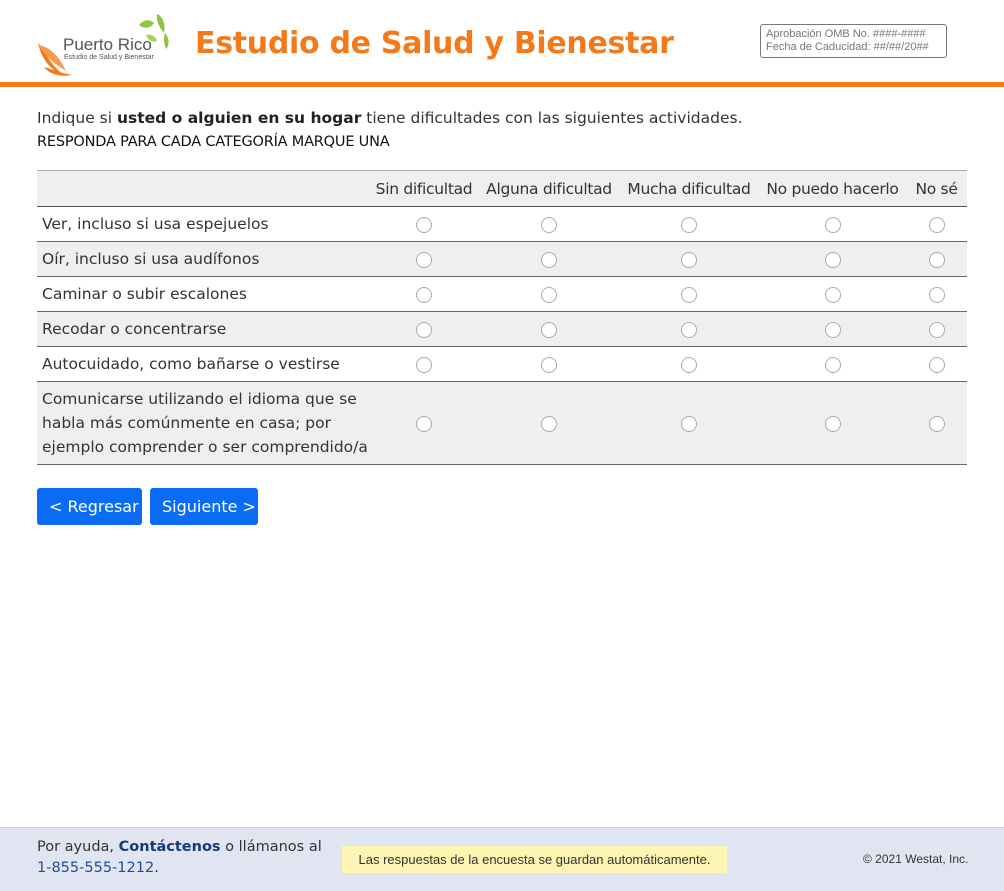 The width and height of the screenshot is (1004, 891). Describe the element at coordinates (203, 224) in the screenshot. I see `row-label: Ver, incluso si usa espejuelos` at that location.